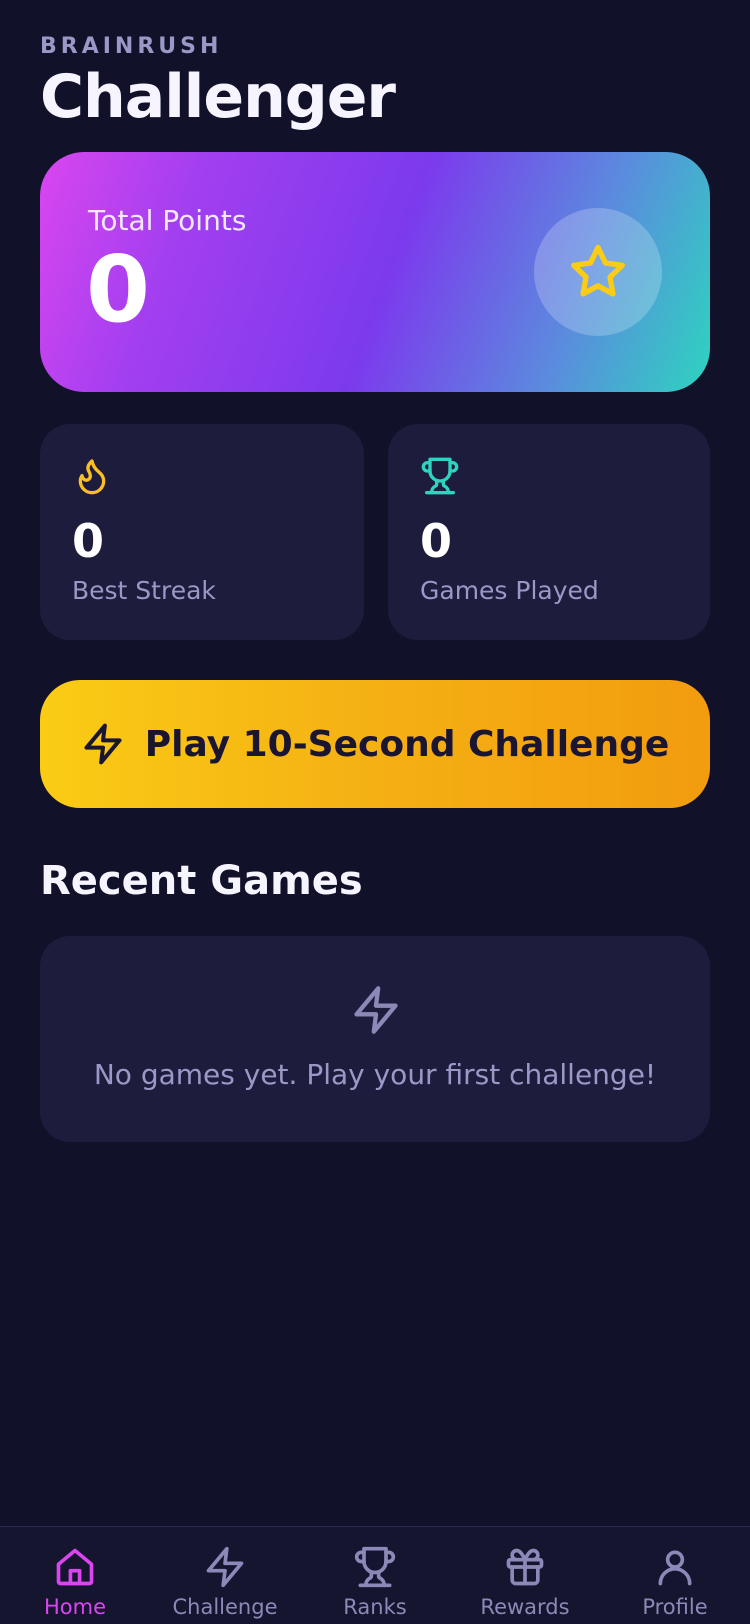 The height and width of the screenshot is (1624, 750). What do you see at coordinates (436, 541) in the screenshot?
I see `games-played-value: 0` at bounding box center [436, 541].